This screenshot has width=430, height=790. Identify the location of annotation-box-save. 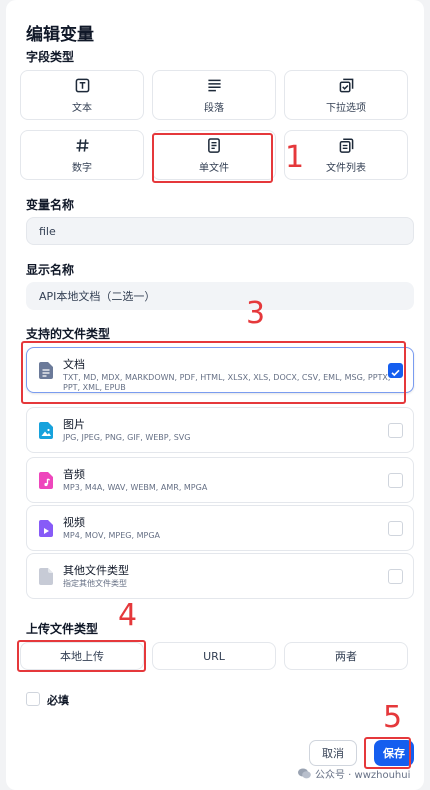
(387, 753).